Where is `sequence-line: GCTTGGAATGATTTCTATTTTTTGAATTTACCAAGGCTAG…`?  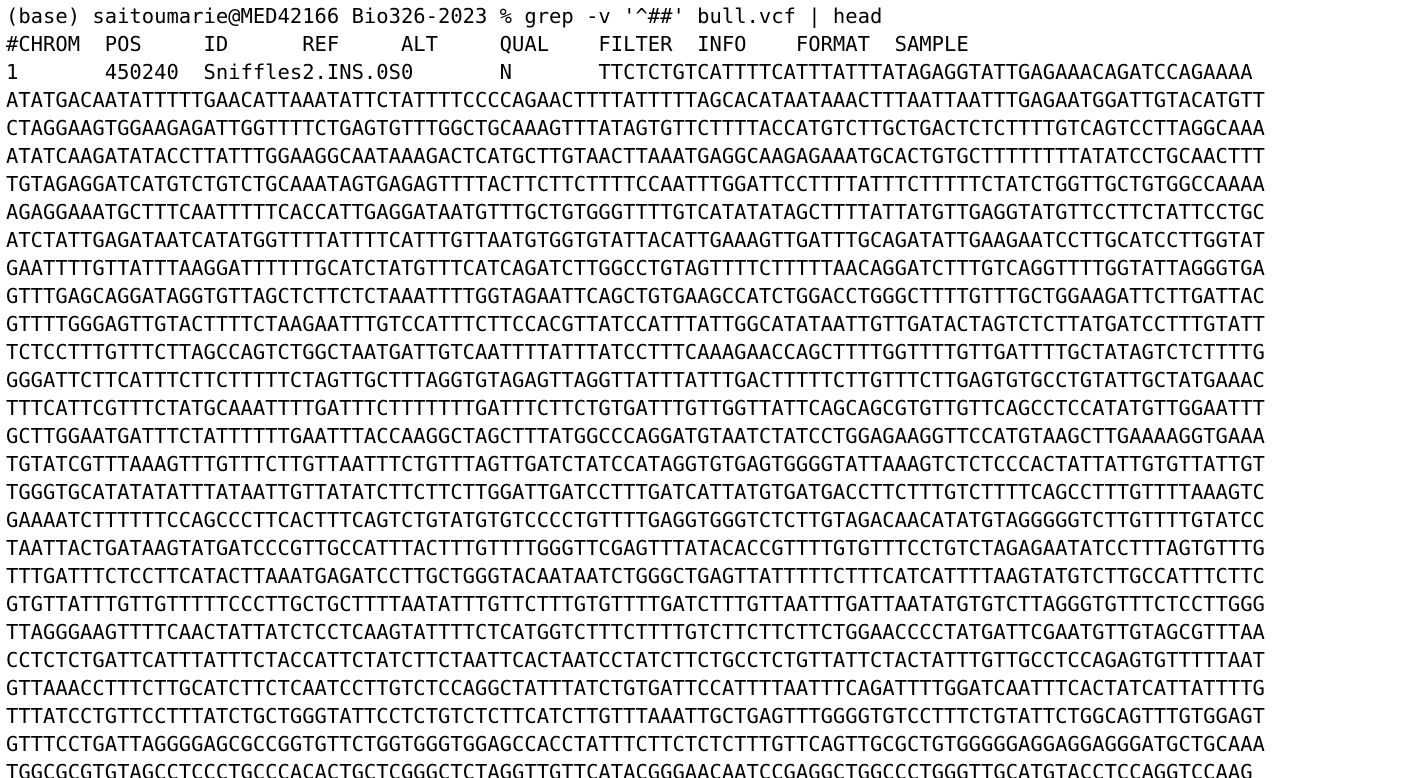 sequence-line: GCTTGGAATGATTTCTATTTTTTGAATTTACCAAGGCTAG… is located at coordinates (635, 436).